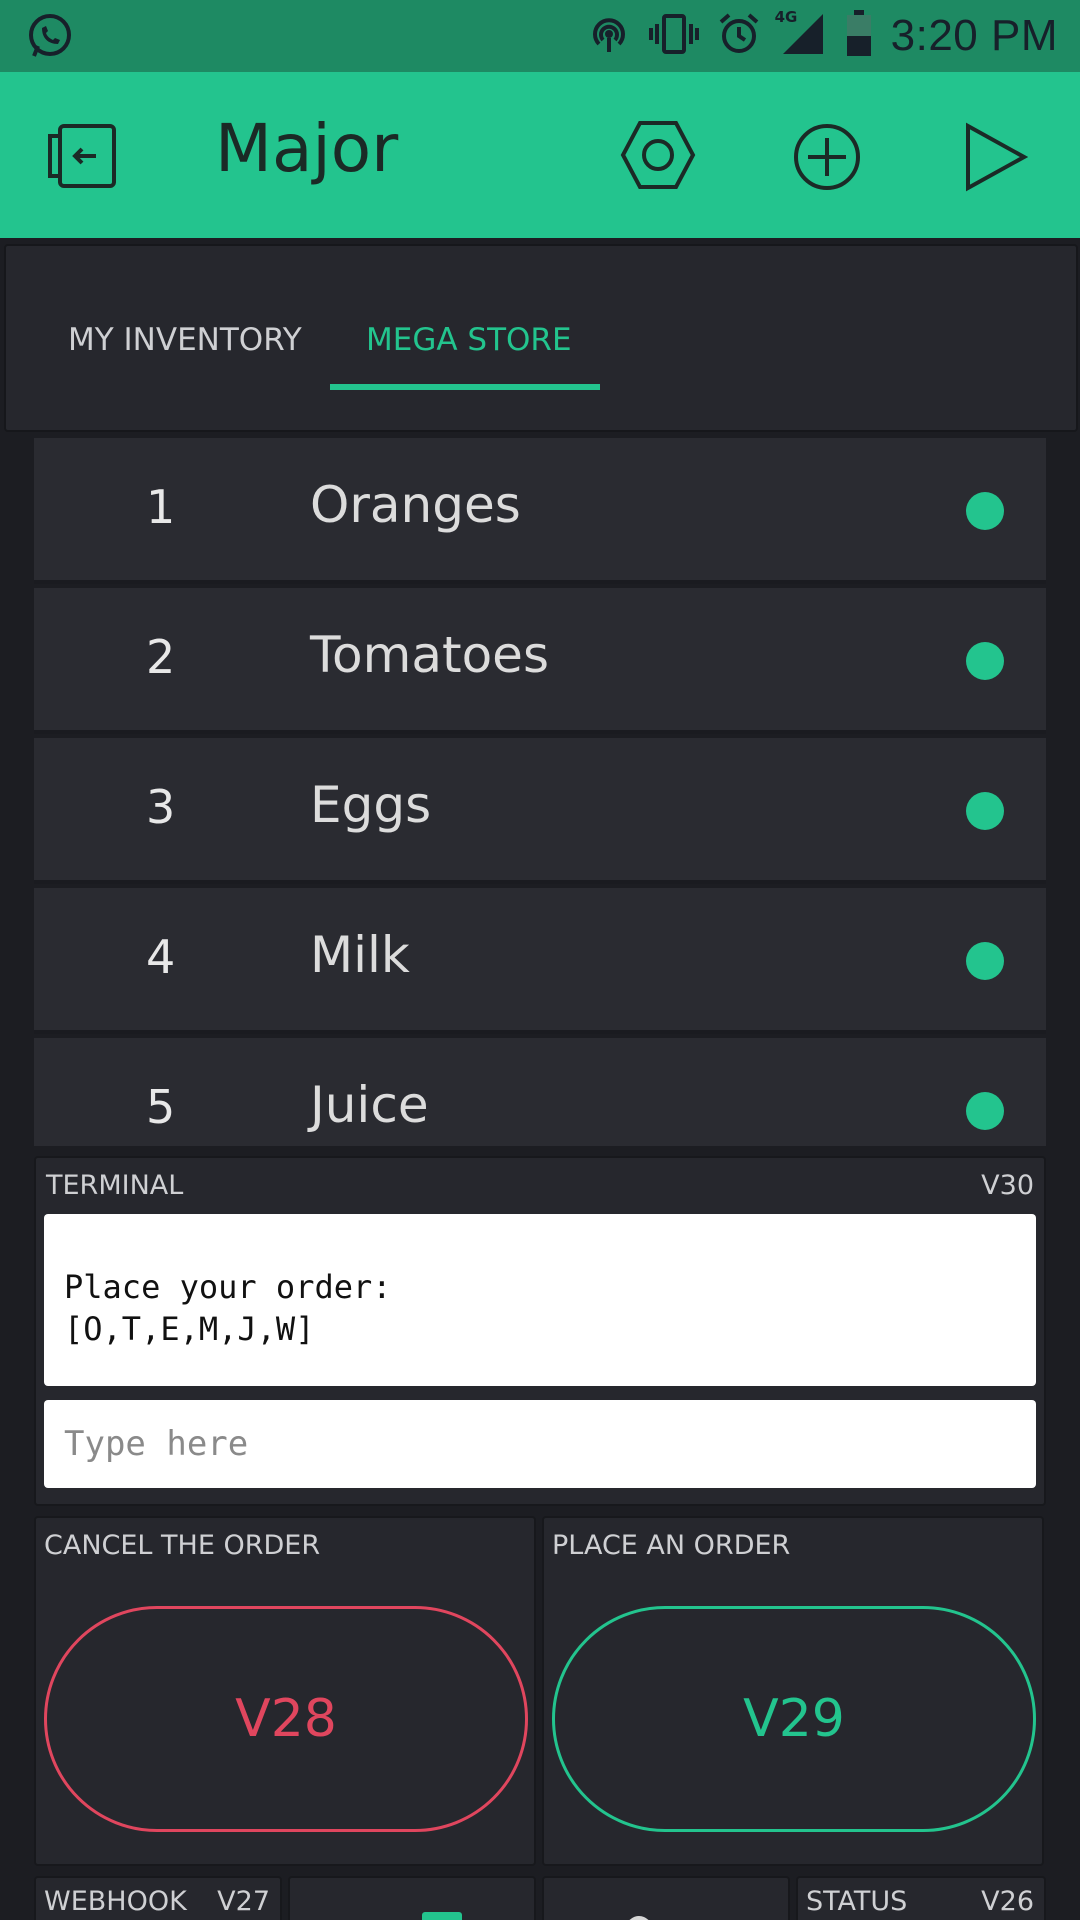 This screenshot has height=1920, width=1080. Describe the element at coordinates (658, 157) in the screenshot. I see `settings-hexagon-icon` at that location.